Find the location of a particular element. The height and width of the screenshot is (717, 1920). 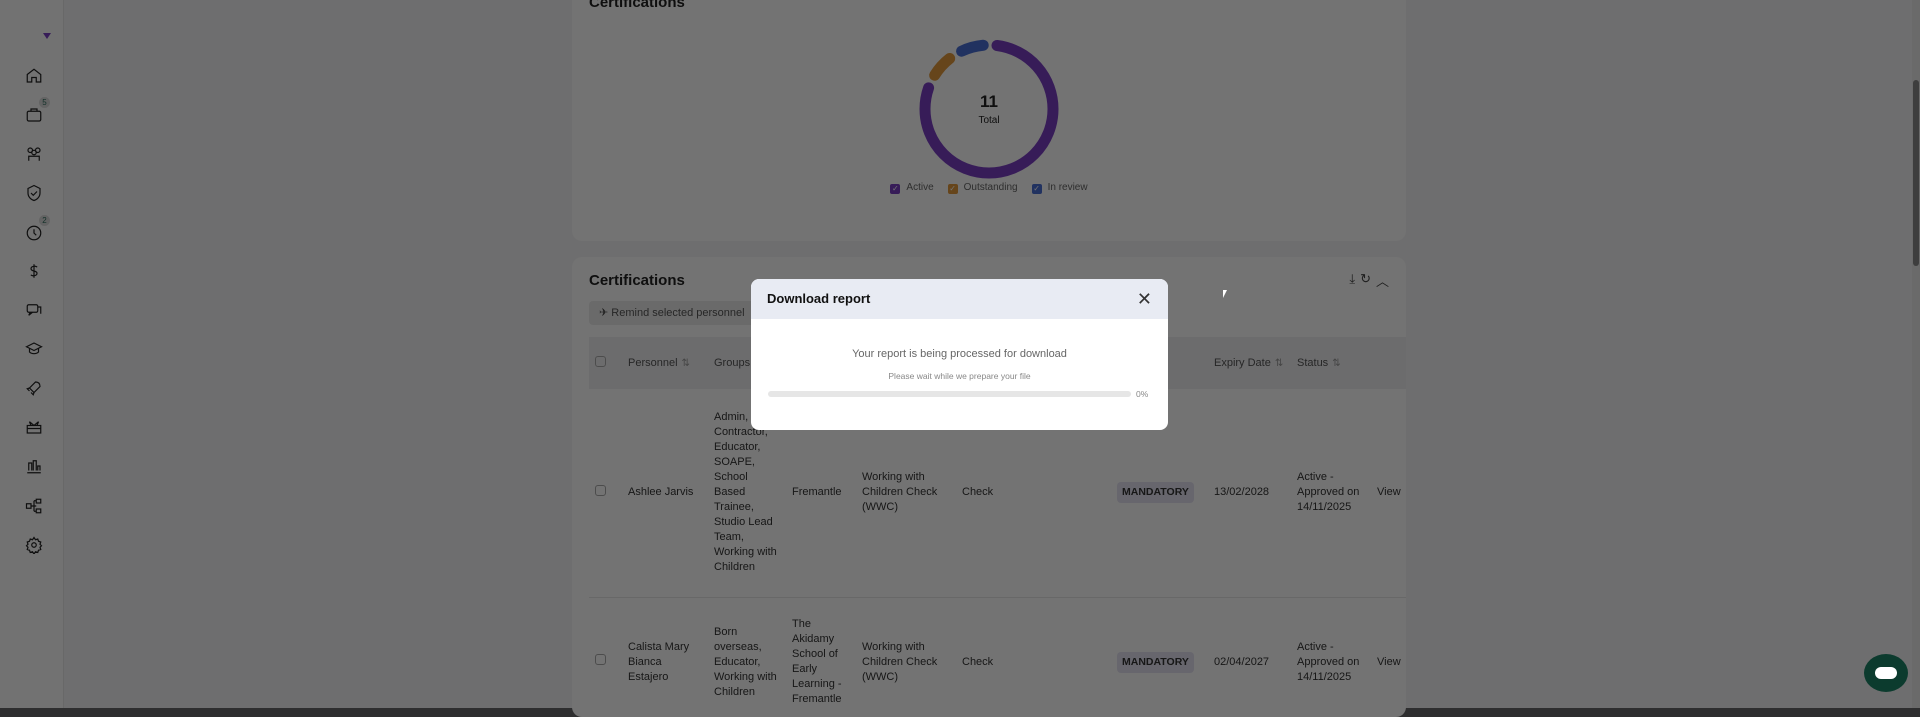

remind-label: Remind selected personnel is located at coordinates (678, 313).